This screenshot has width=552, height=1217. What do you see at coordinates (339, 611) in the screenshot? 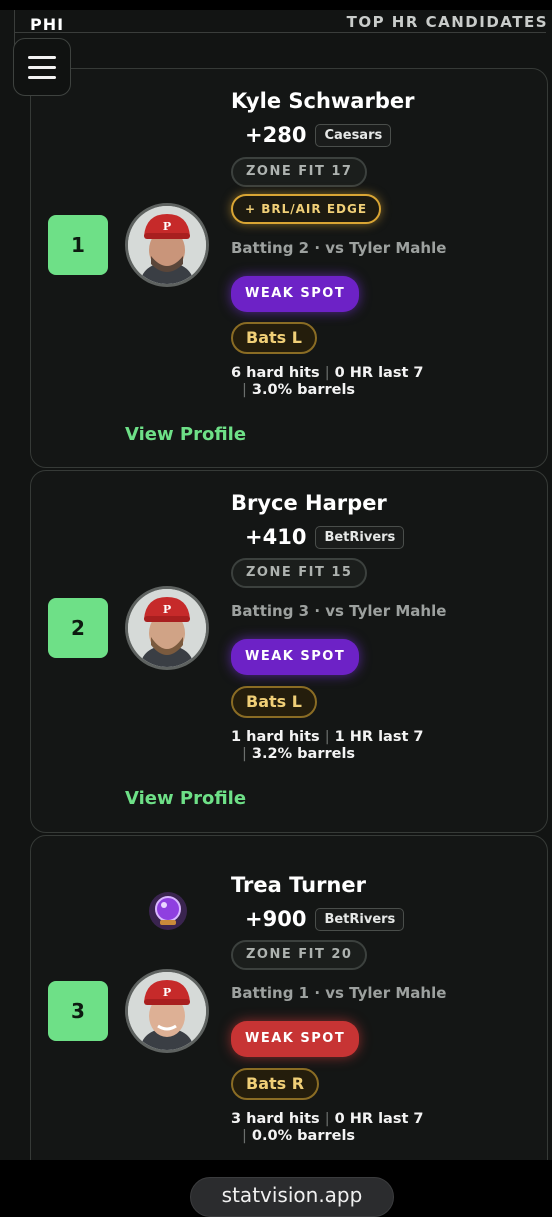
I see `batting-matchup: Batting 3 · vs Tyler Mahle` at bounding box center [339, 611].